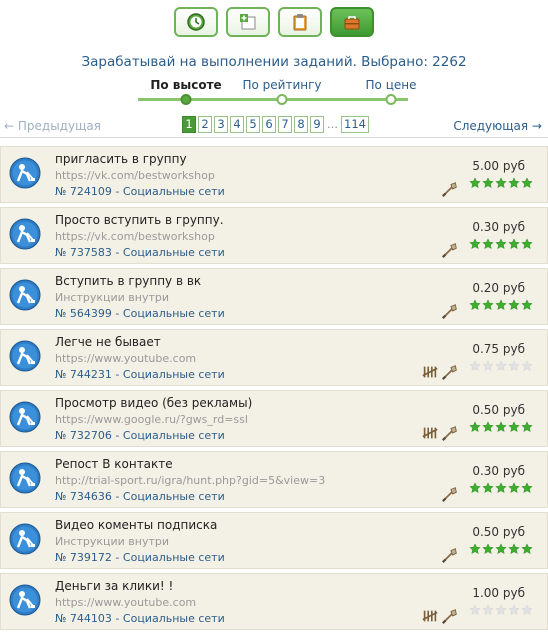 This screenshot has height=633, width=548. Describe the element at coordinates (440, 372) in the screenshot. I see `task-tools` at that location.